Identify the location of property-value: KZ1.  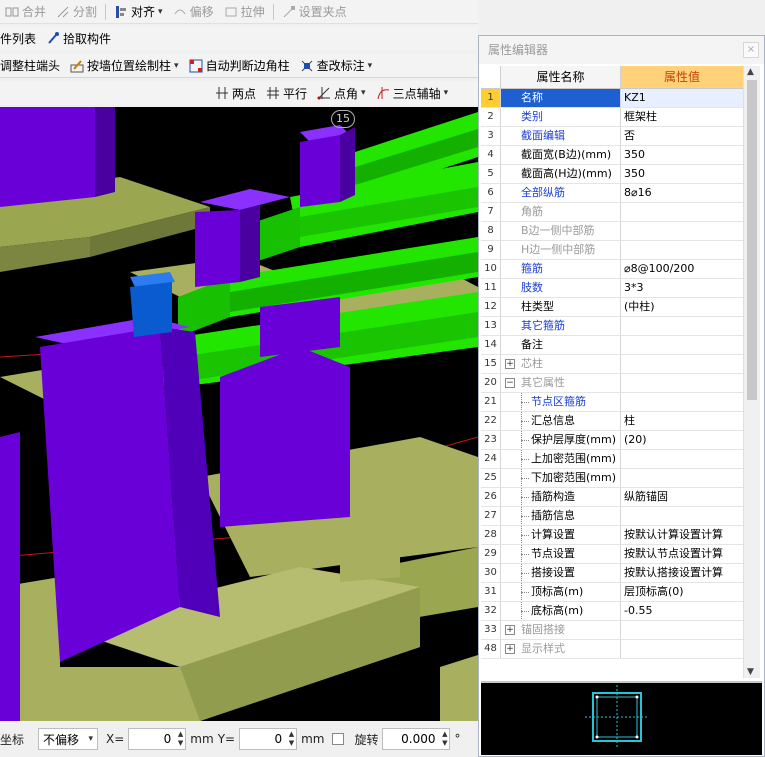
(682, 98).